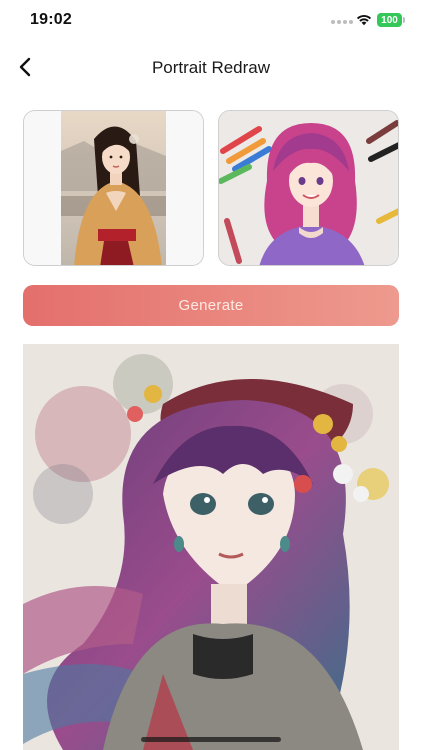 Image resolution: width=422 pixels, height=750 pixels. Describe the element at coordinates (211, 739) in the screenshot. I see `home-indicator` at that location.